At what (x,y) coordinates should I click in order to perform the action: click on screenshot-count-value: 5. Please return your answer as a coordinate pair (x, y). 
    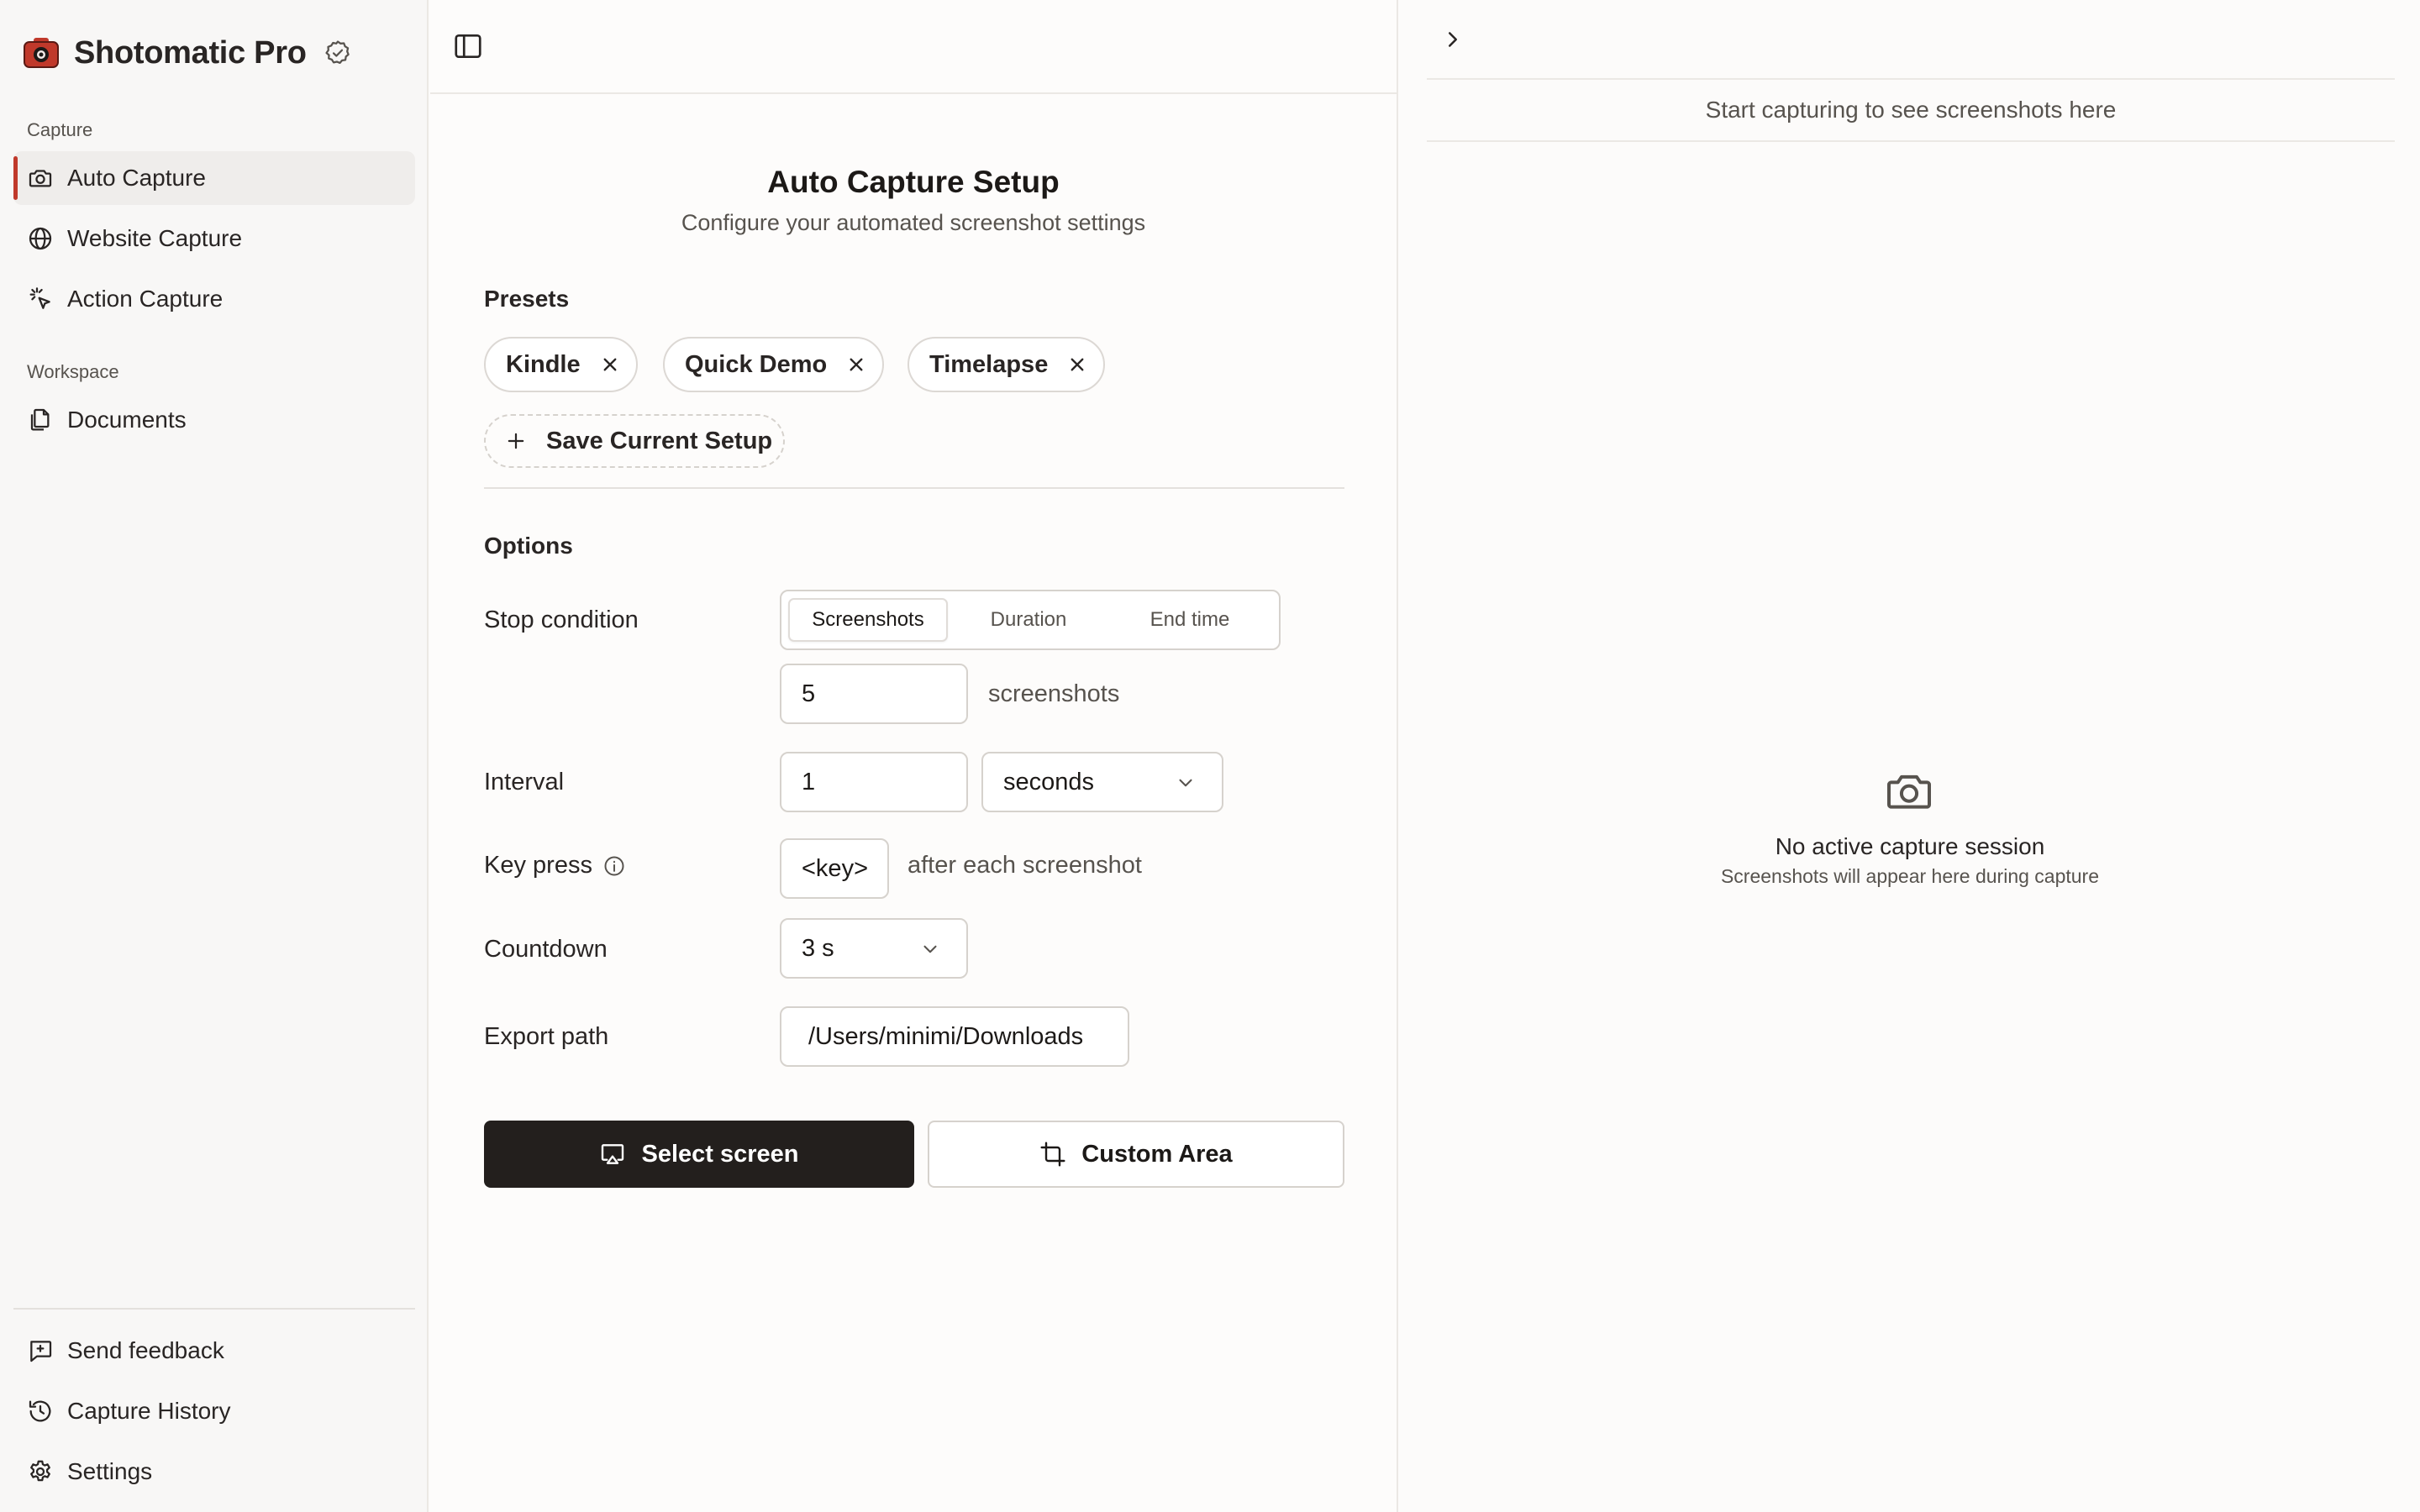
    Looking at the image, I should click on (809, 693).